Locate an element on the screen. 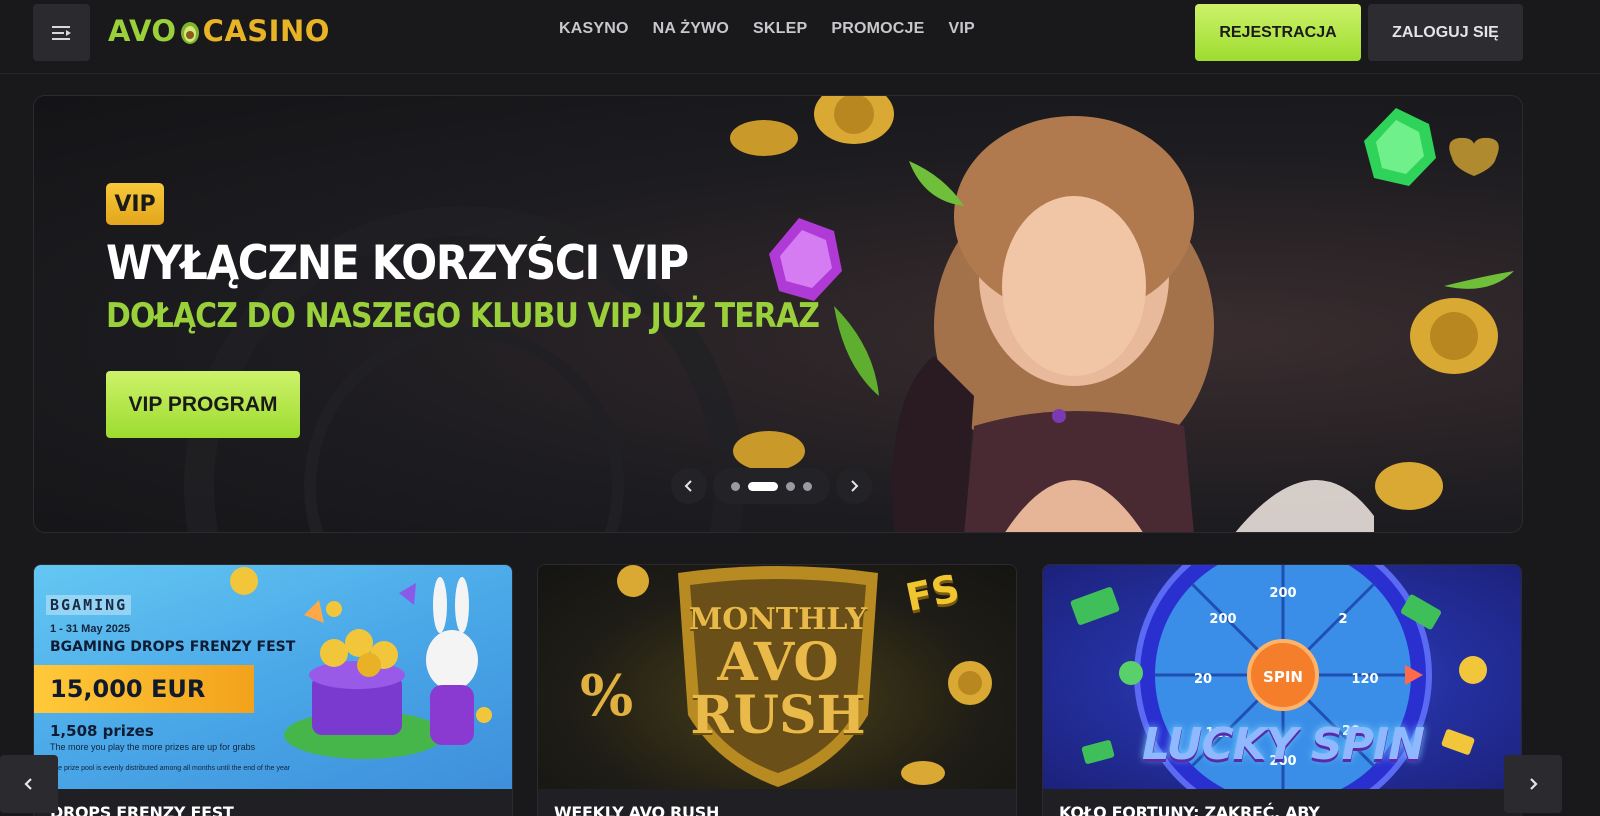 This screenshot has width=1600, height=816. menu-toggle-button is located at coordinates (61, 32).